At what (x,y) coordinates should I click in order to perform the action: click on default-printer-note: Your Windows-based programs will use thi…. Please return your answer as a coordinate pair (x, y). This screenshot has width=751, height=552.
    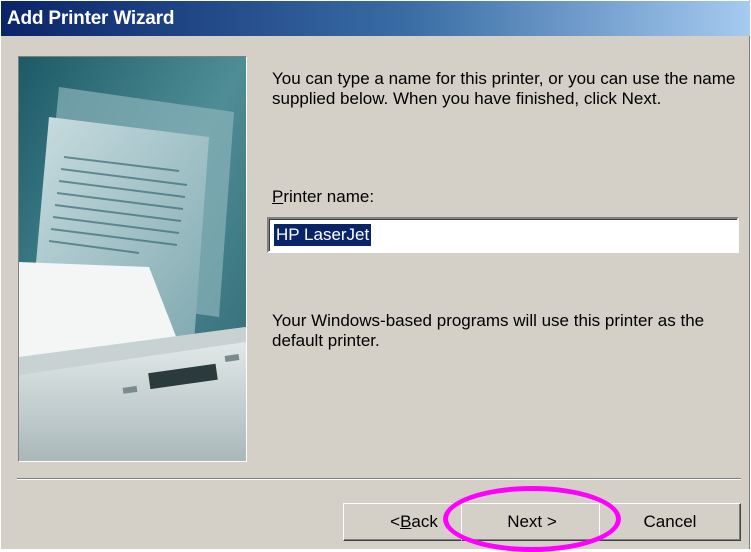
    Looking at the image, I should click on (488, 330).